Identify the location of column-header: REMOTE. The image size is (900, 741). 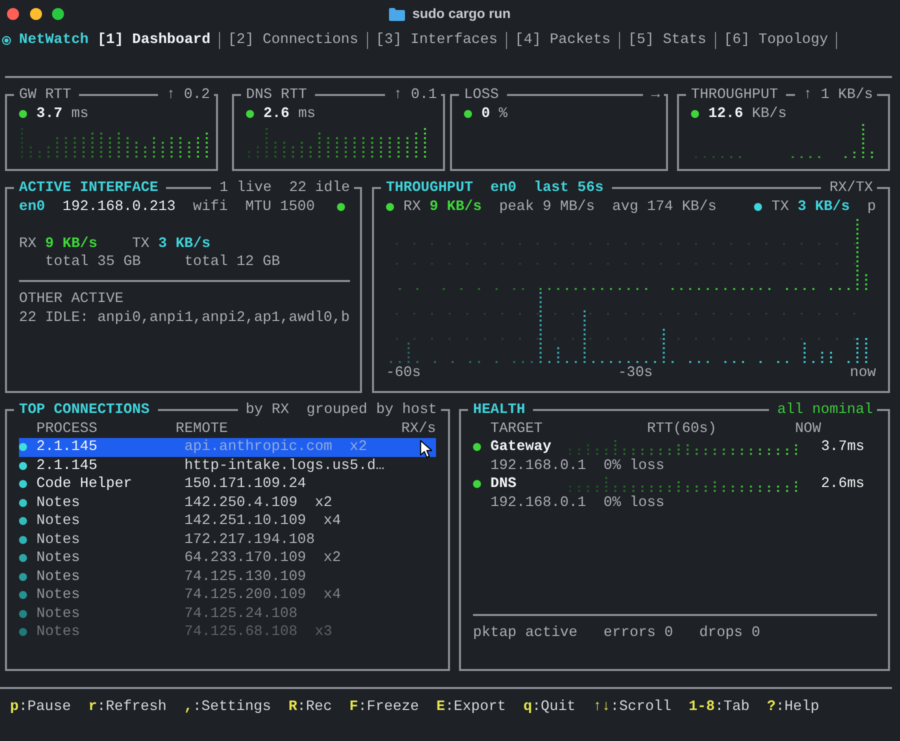
(202, 429).